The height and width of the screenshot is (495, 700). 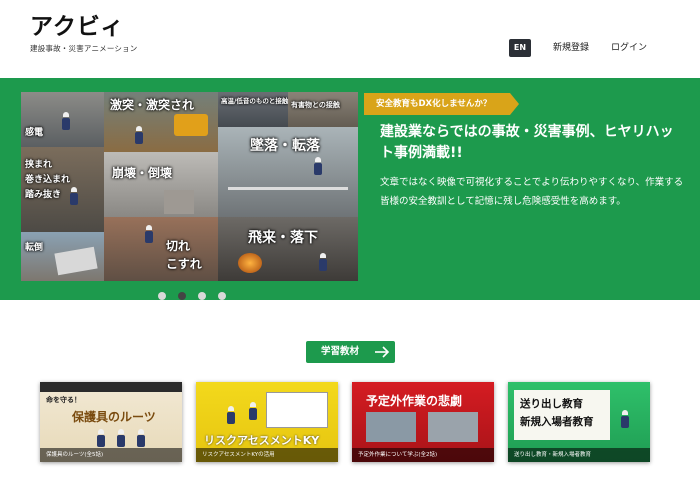 What do you see at coordinates (340, 351) in the screenshot?
I see `learning-materials-label: 学習教材` at bounding box center [340, 351].